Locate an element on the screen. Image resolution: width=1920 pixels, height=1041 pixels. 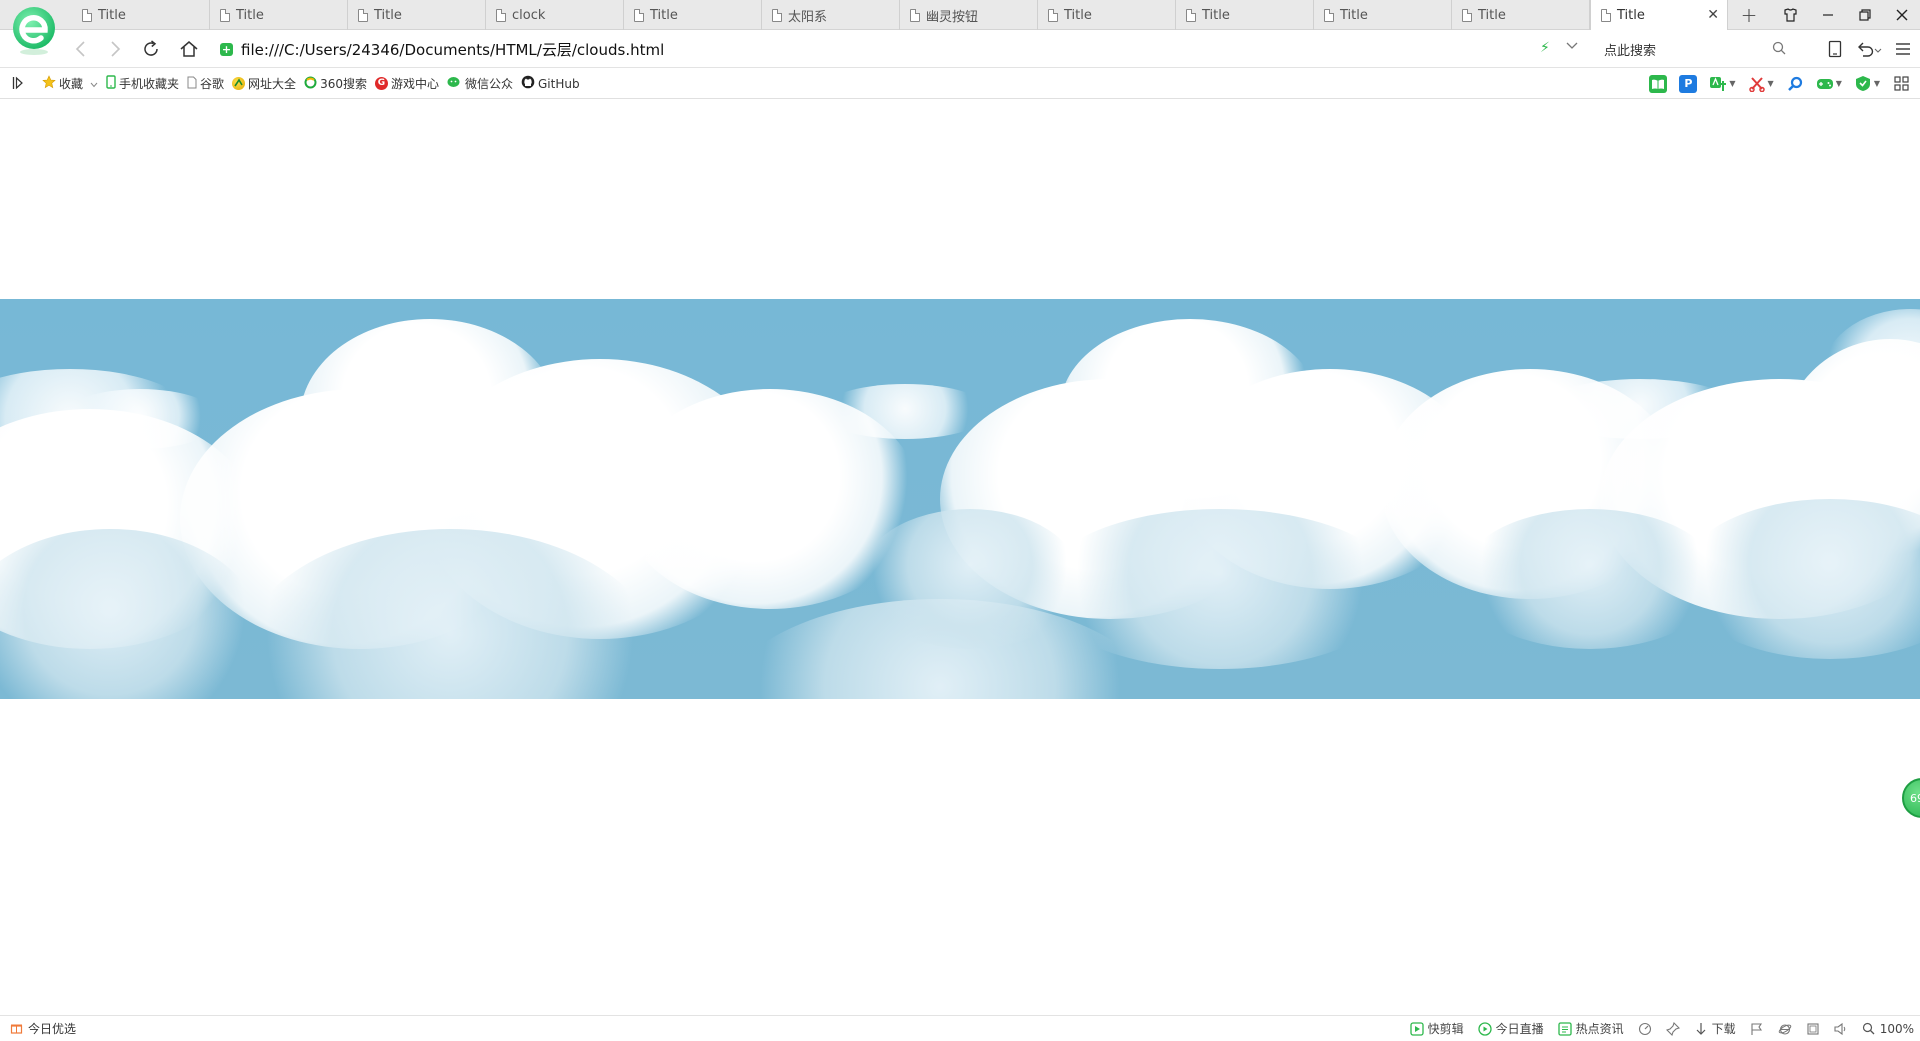
bookmark-github: GitHub is located at coordinates (550, 83).